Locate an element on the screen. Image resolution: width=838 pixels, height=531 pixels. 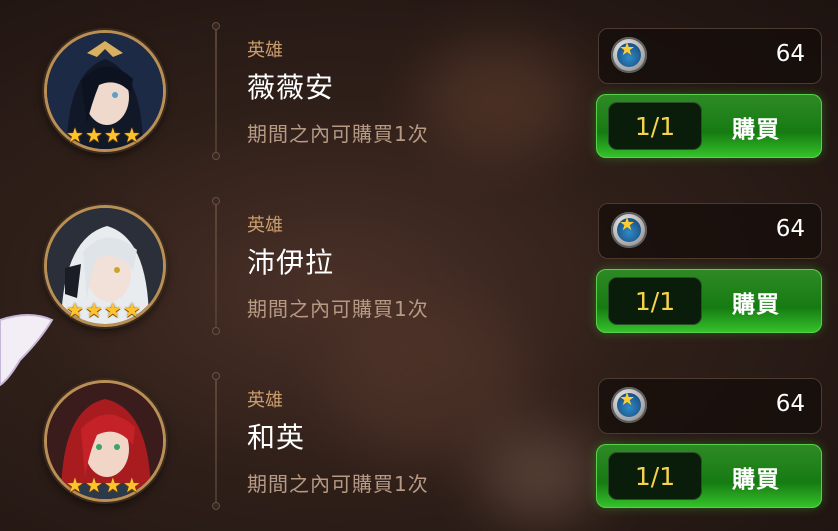
hero-name: 薇薇安 is located at coordinates (291, 87).